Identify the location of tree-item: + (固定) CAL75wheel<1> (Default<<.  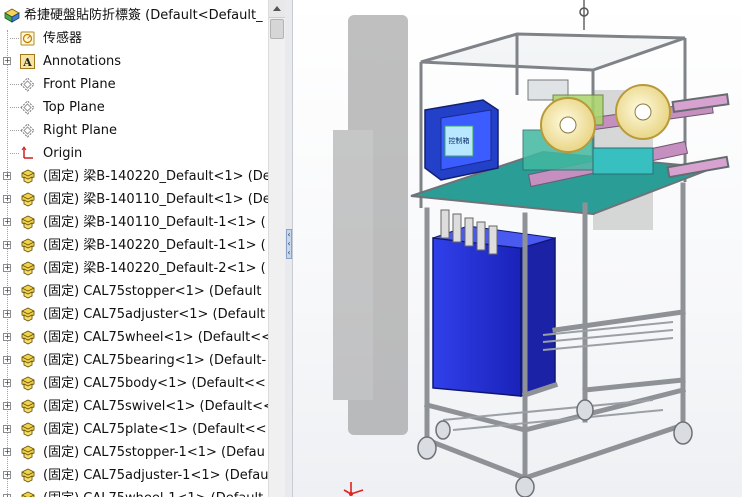
(136, 337).